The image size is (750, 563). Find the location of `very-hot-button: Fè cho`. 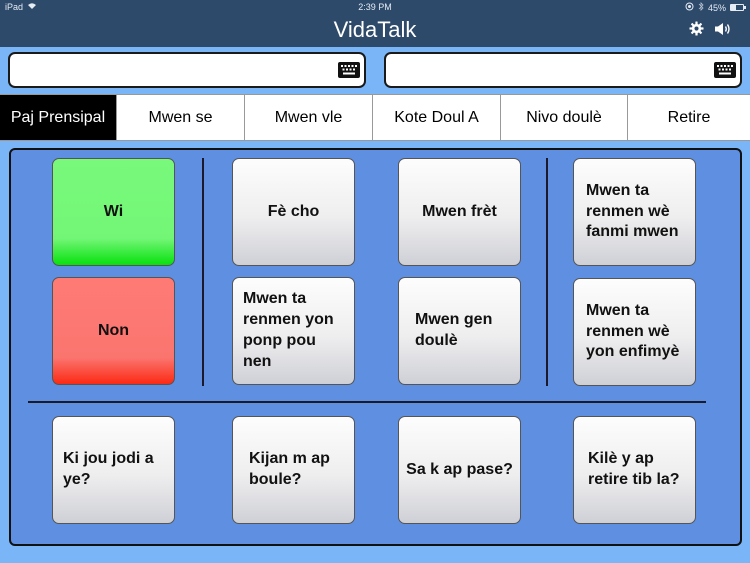

very-hot-button: Fè cho is located at coordinates (293, 212).